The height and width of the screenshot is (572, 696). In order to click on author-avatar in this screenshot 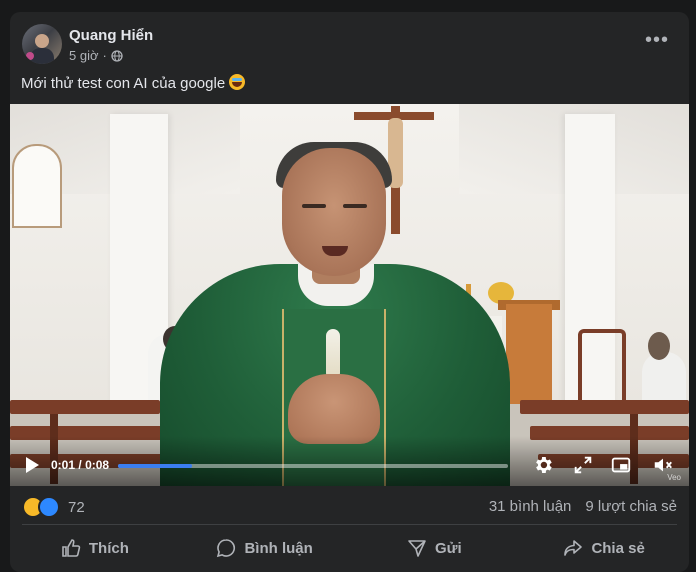, I will do `click(42, 44)`.